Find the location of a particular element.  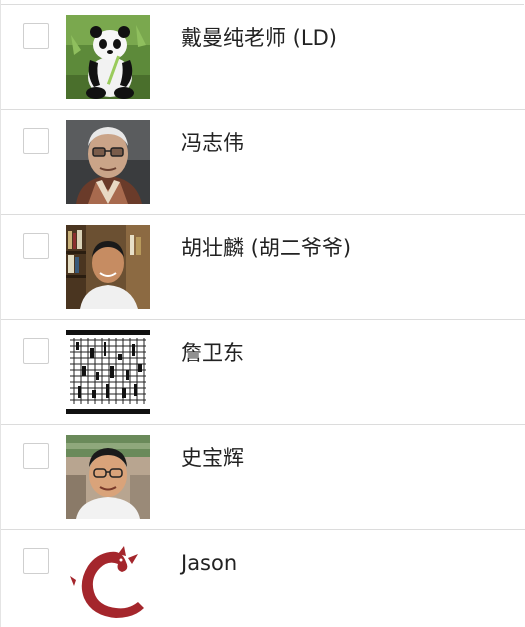

elderly-man-glasses-photo-icon is located at coordinates (108, 162).